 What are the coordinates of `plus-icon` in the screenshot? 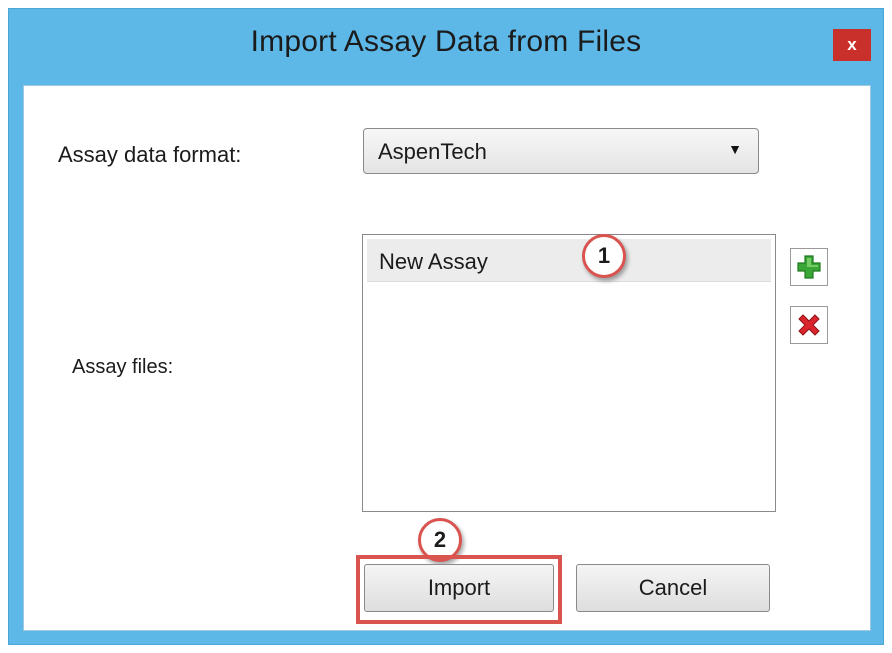 It's located at (809, 267).